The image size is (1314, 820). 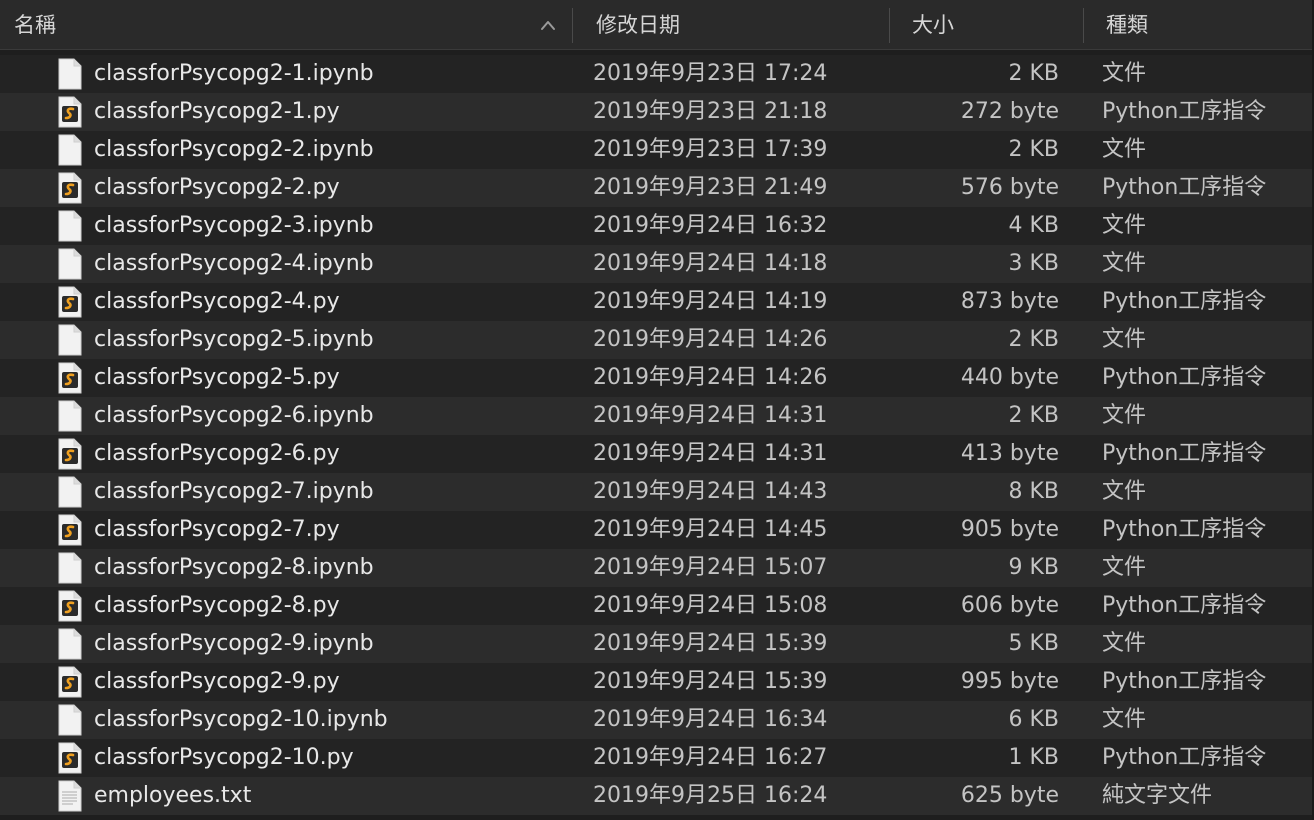 What do you see at coordinates (548, 25) in the screenshot?
I see `chevron-up-icon` at bounding box center [548, 25].